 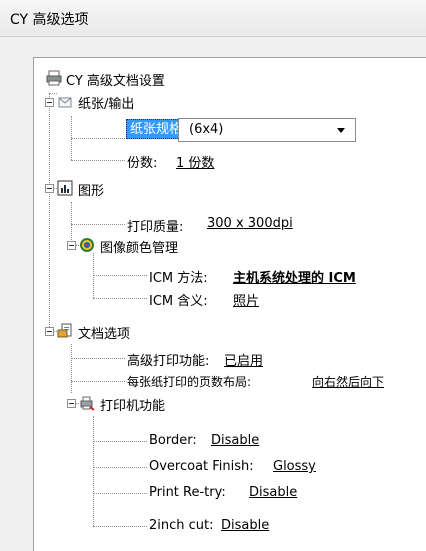 I want to click on printer-features-icon, so click(x=87, y=403).